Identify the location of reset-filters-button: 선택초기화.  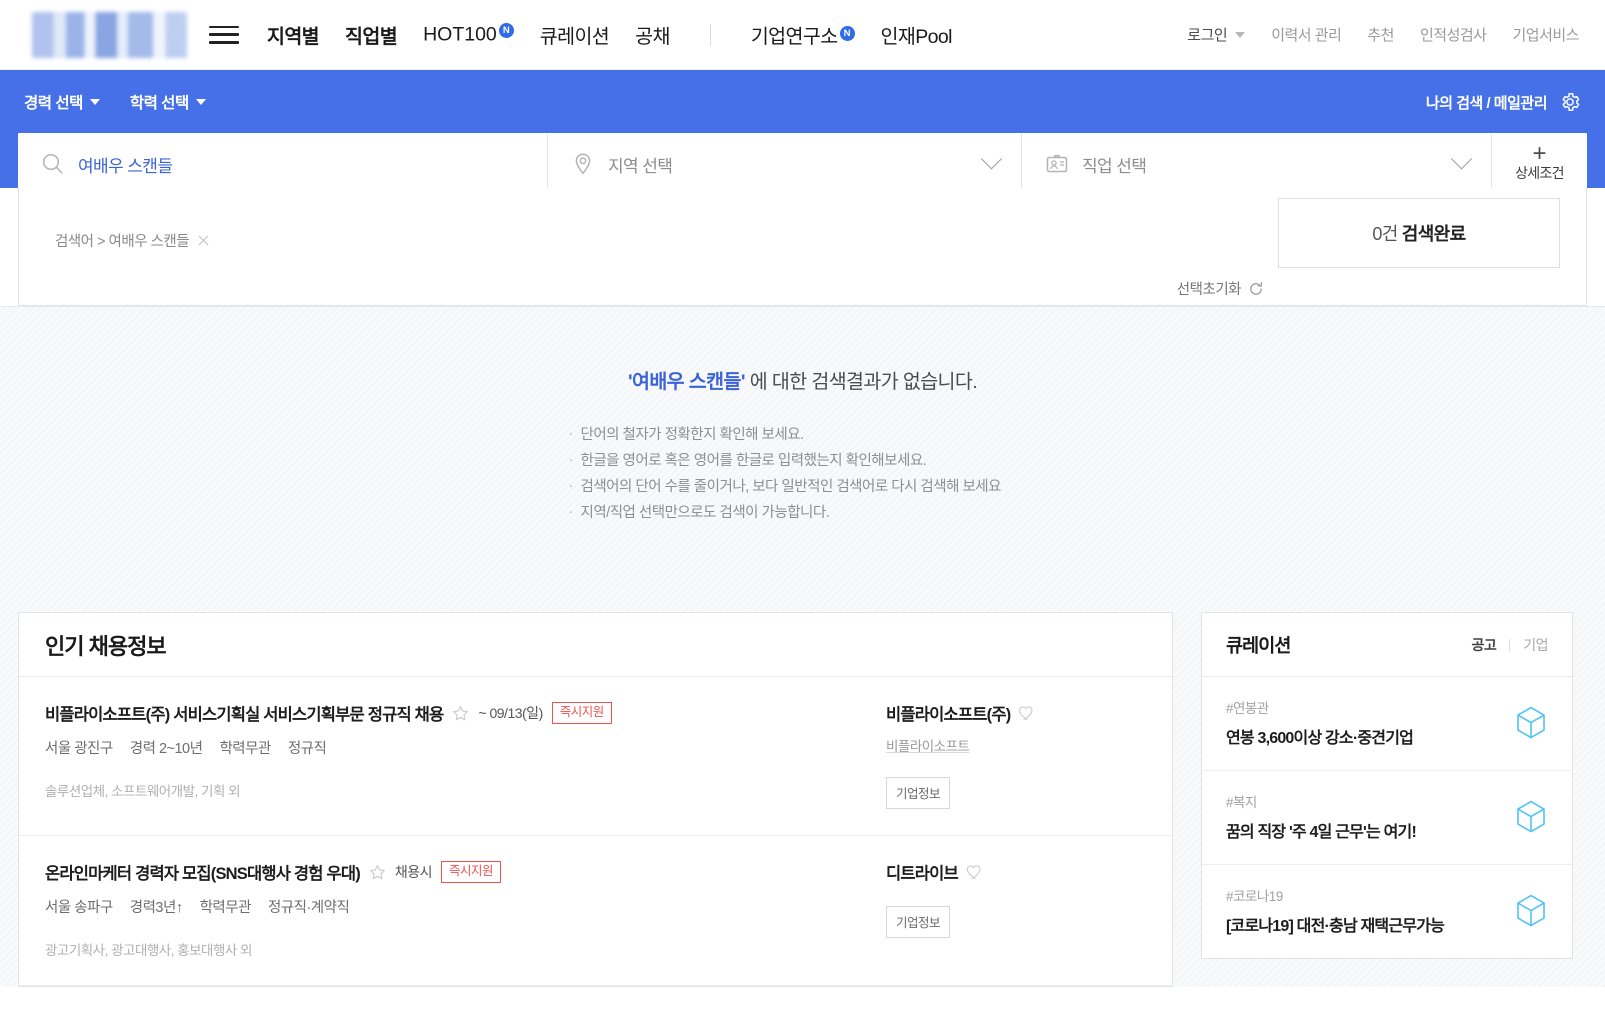
(1220, 288).